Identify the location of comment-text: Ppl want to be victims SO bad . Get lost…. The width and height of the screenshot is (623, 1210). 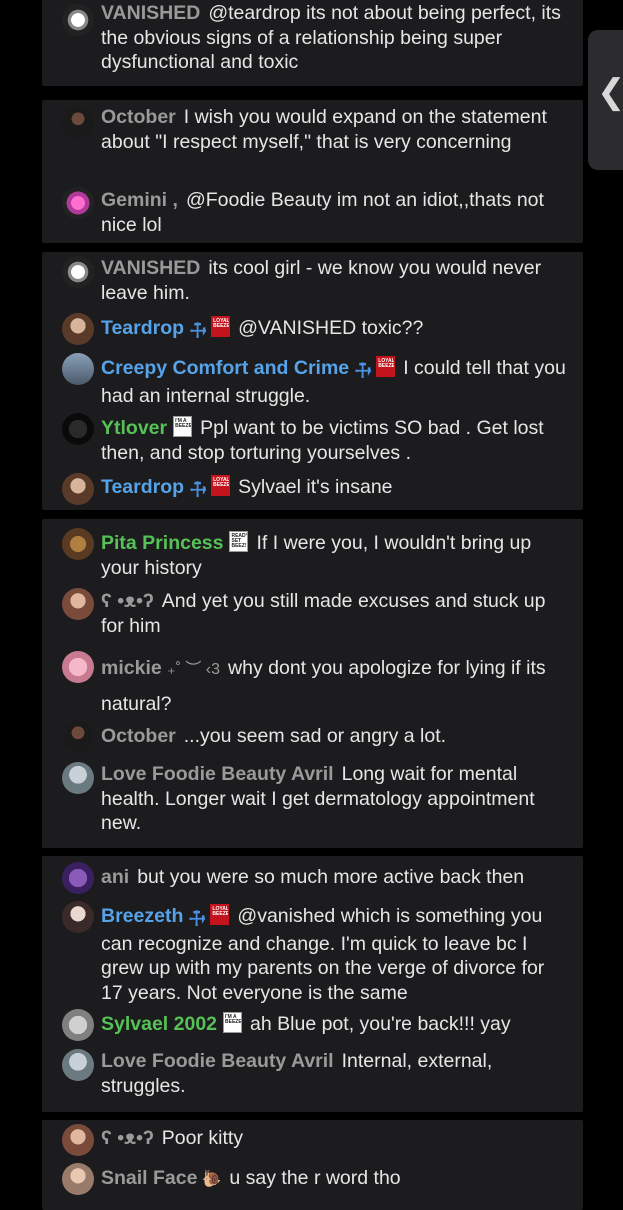
(322, 440).